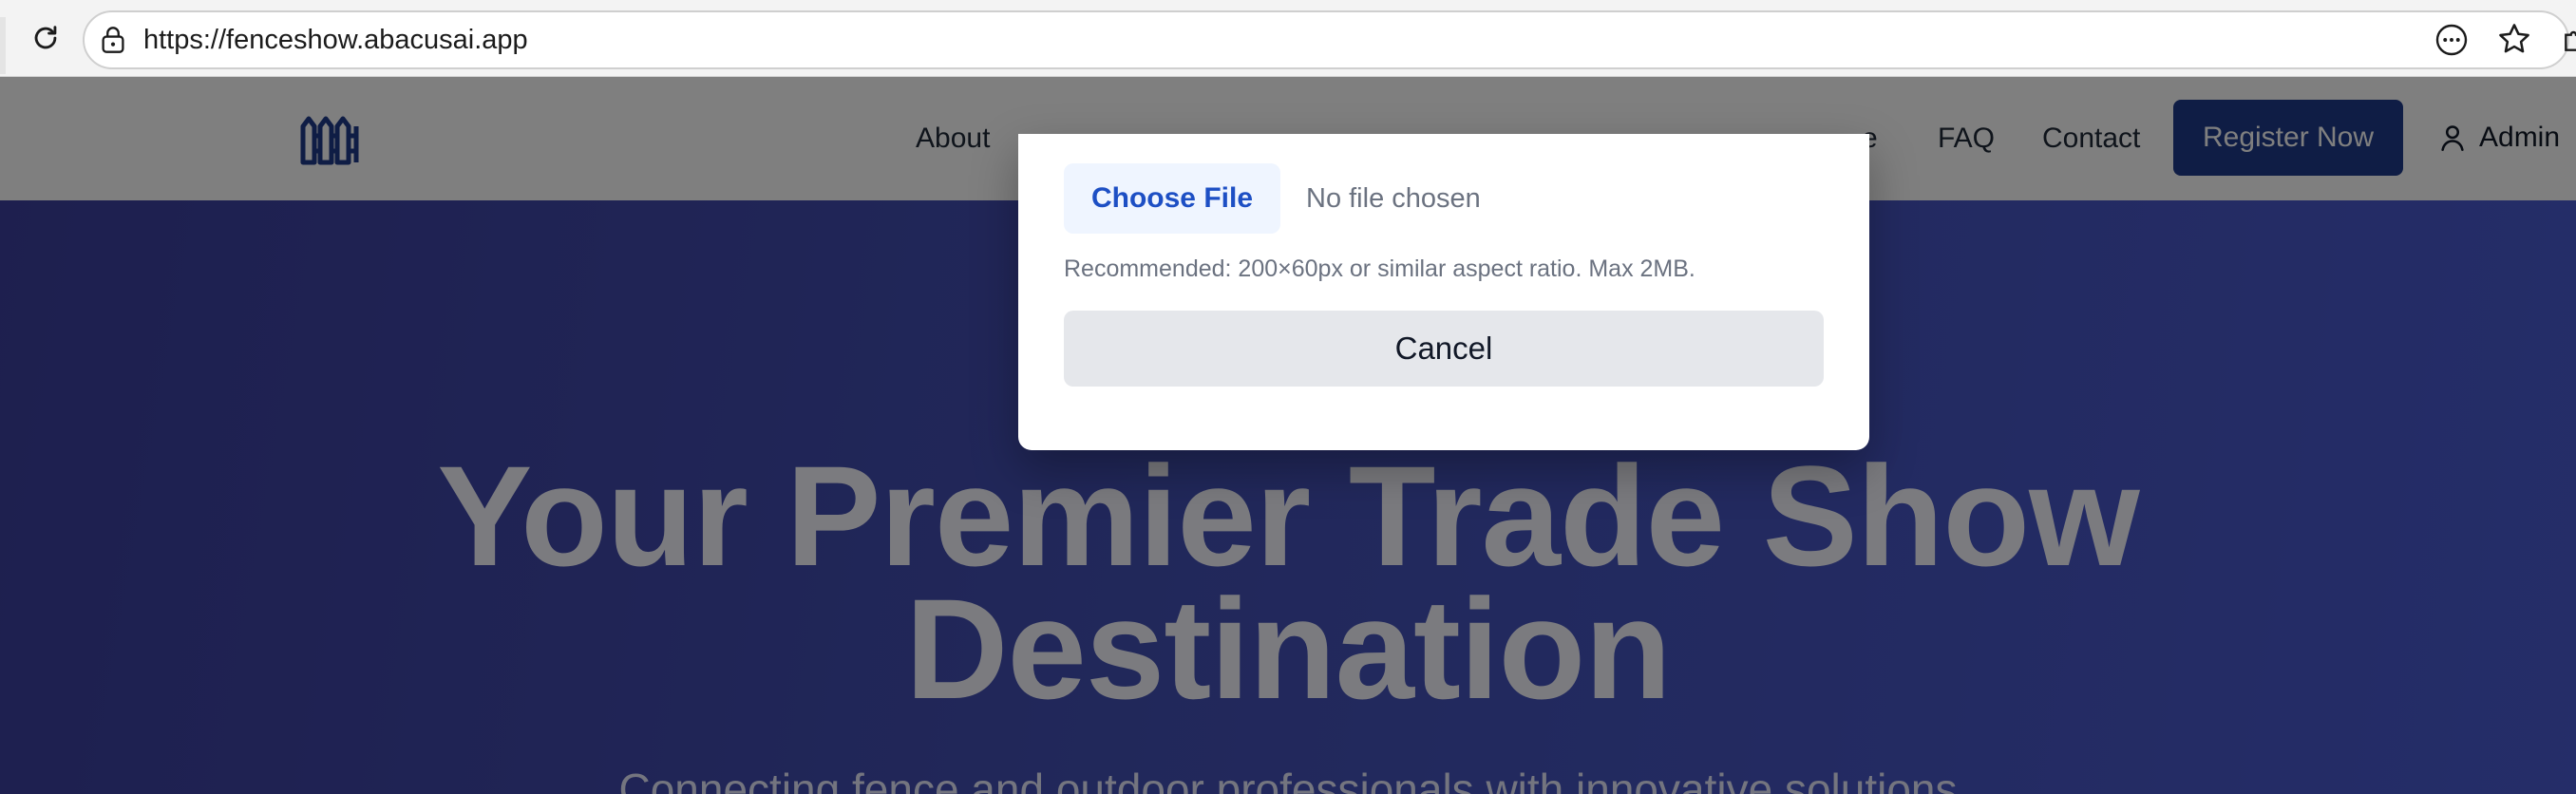 Image resolution: width=2576 pixels, height=794 pixels. What do you see at coordinates (335, 40) in the screenshot?
I see `url-text: https://fenceshow.abacusai.app` at bounding box center [335, 40].